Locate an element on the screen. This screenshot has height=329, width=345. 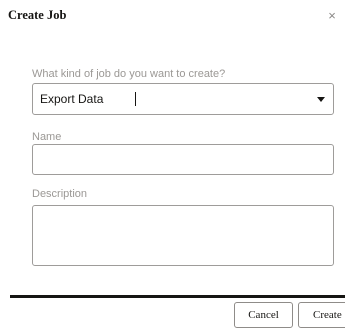
chevron-down-icon is located at coordinates (321, 99).